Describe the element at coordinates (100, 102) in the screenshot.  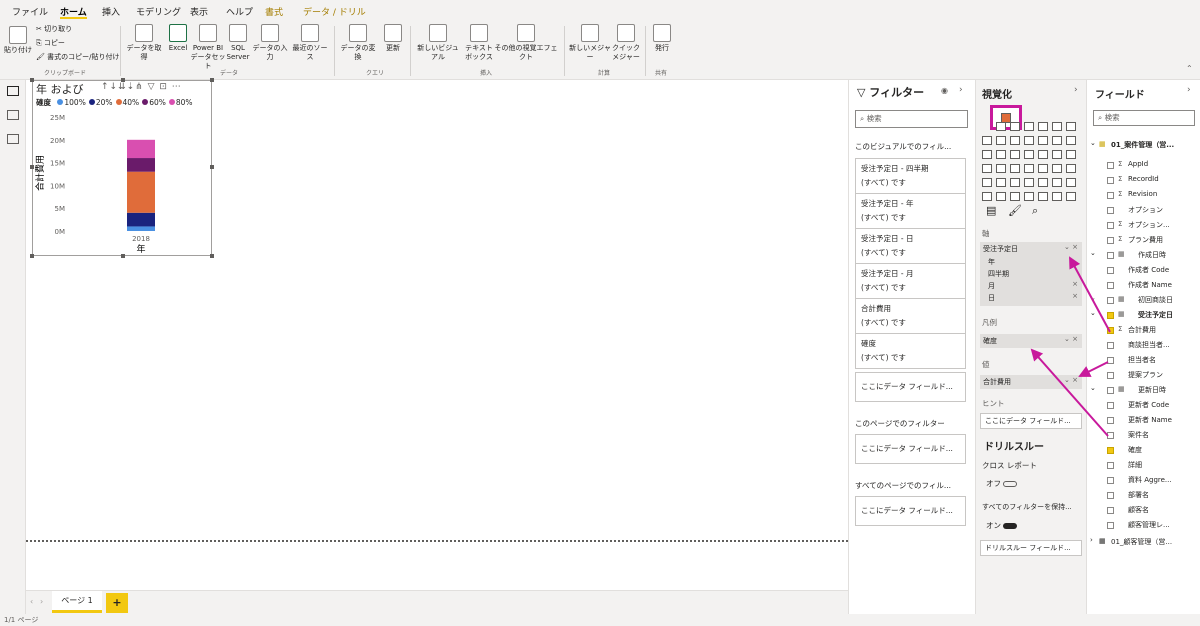
I see `legend-item: 20%` at that location.